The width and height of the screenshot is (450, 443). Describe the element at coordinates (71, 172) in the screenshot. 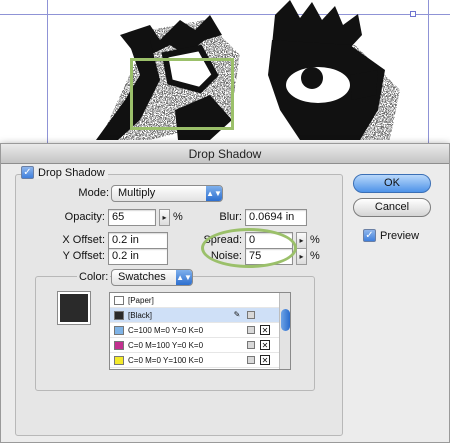

I see `drop-shadow-label: Drop Shadow` at that location.